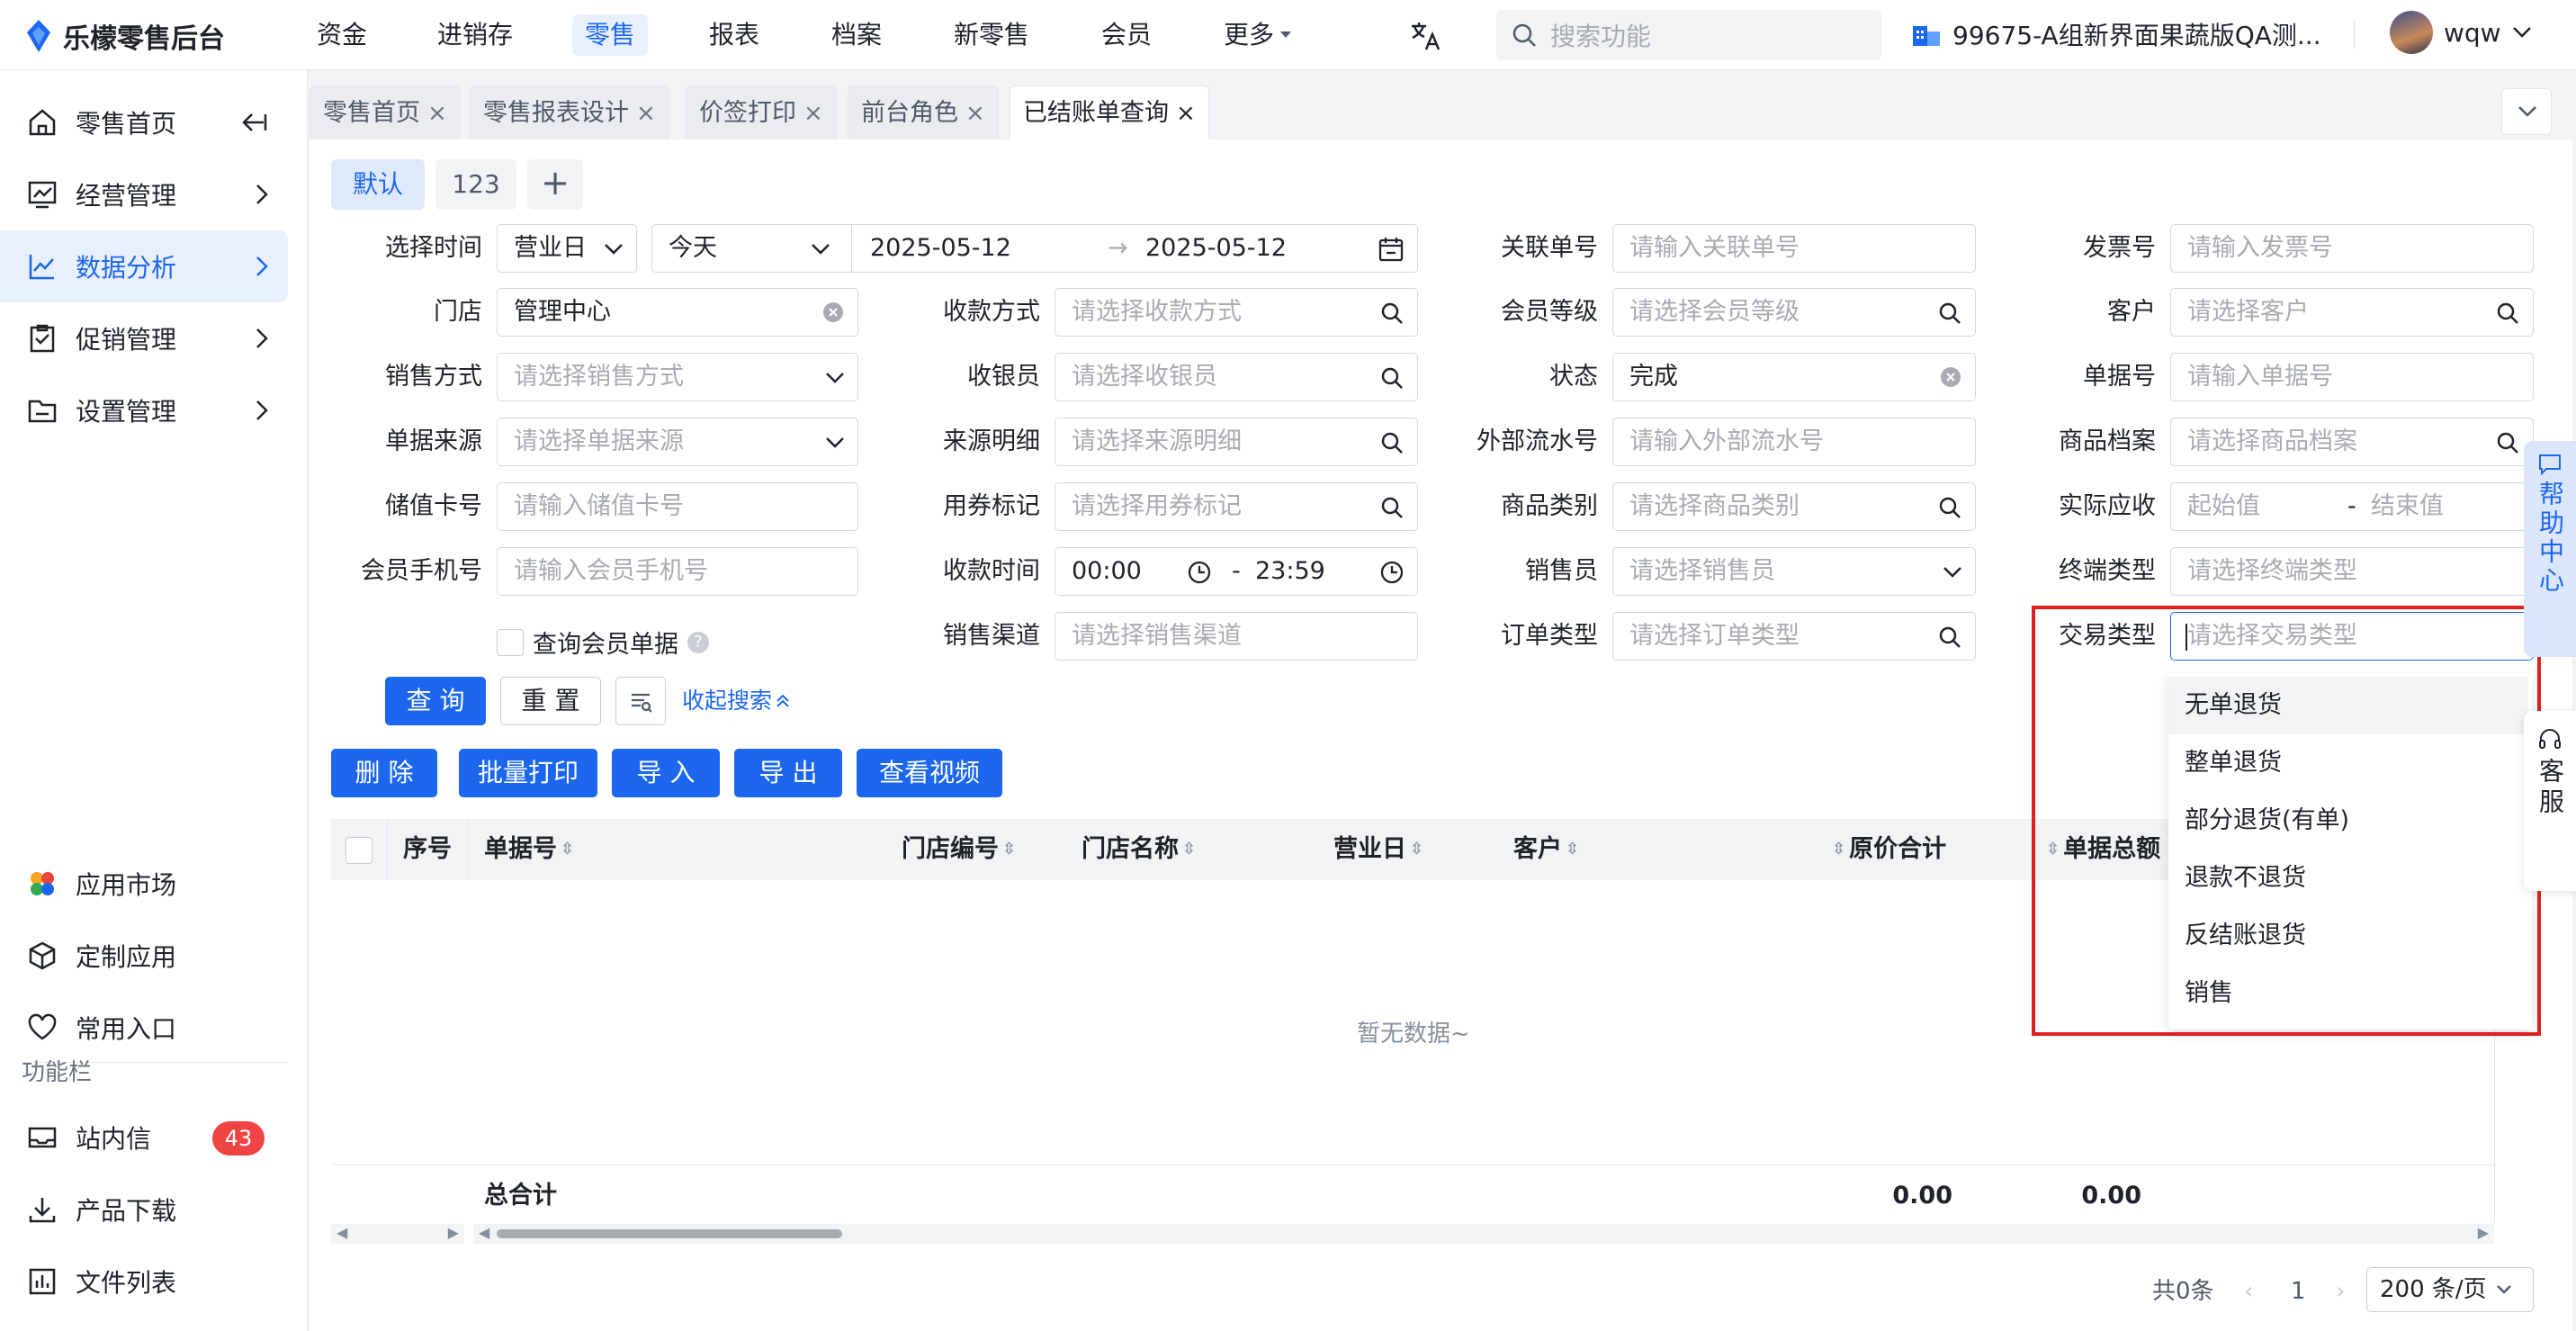 Image resolution: width=2576 pixels, height=1331 pixels. What do you see at coordinates (1237, 377) in the screenshot?
I see `cashier-select: 请选择收银员` at bounding box center [1237, 377].